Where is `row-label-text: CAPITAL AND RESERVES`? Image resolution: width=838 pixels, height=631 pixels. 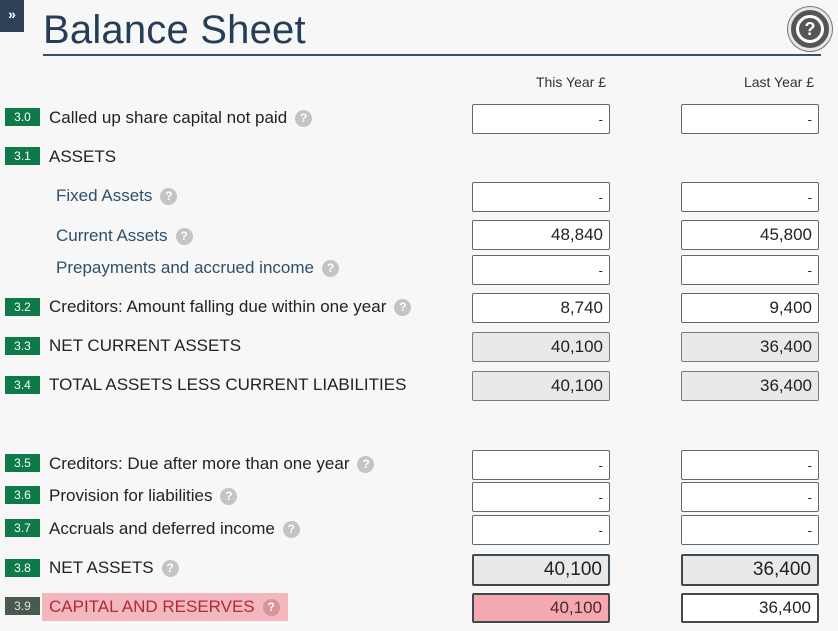
row-label-text: CAPITAL AND RESERVES is located at coordinates (152, 606).